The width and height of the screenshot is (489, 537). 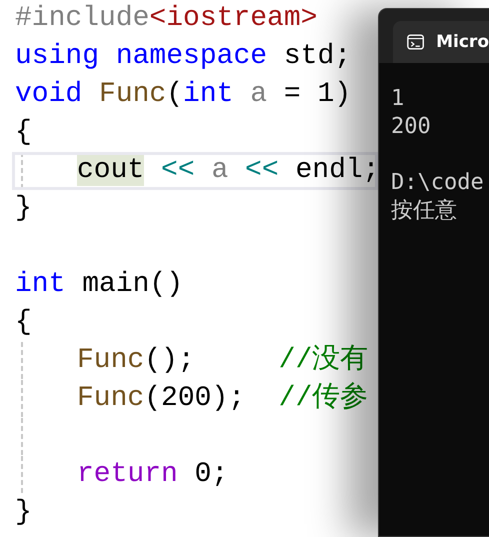 I want to click on output-line: D:\code, so click(x=438, y=183).